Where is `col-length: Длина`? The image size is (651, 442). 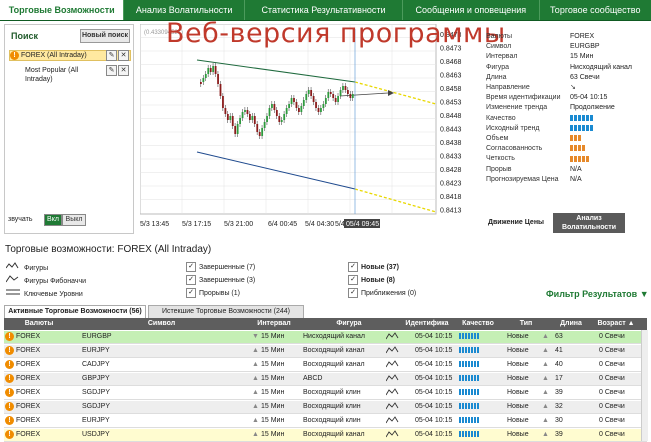 col-length: Длина is located at coordinates (571, 324).